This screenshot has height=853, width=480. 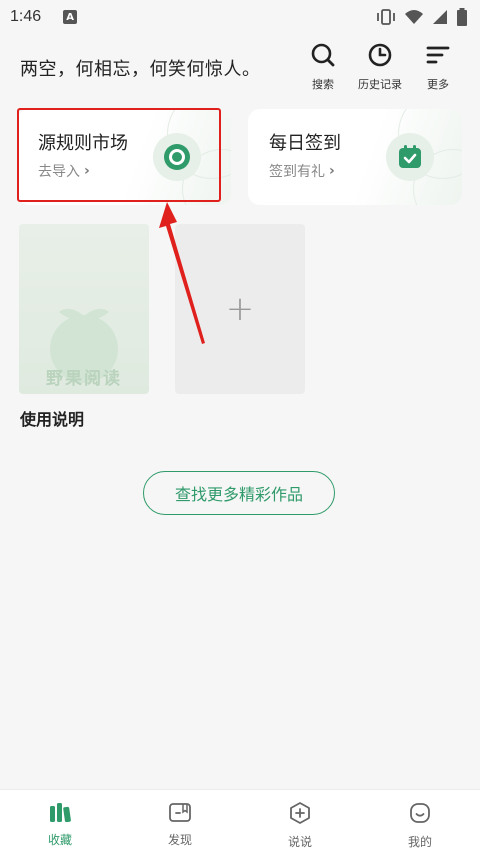 What do you see at coordinates (239, 493) in the screenshot?
I see `find-more-button: 查找更多精彩作品` at bounding box center [239, 493].